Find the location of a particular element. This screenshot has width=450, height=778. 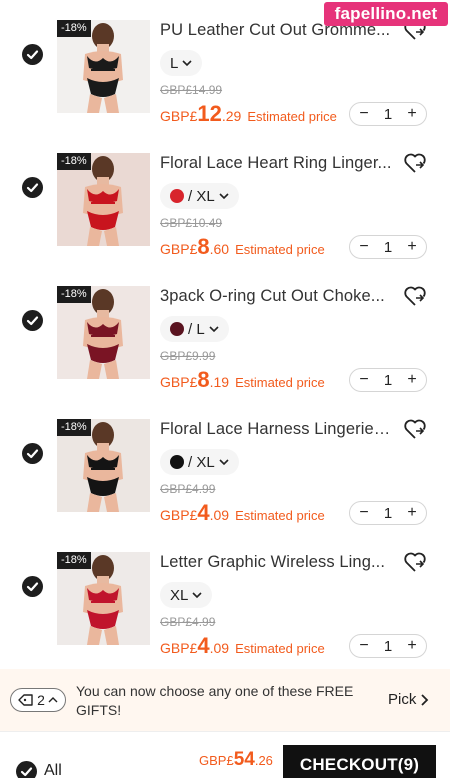

chevron-up-icon is located at coordinates (53, 700).